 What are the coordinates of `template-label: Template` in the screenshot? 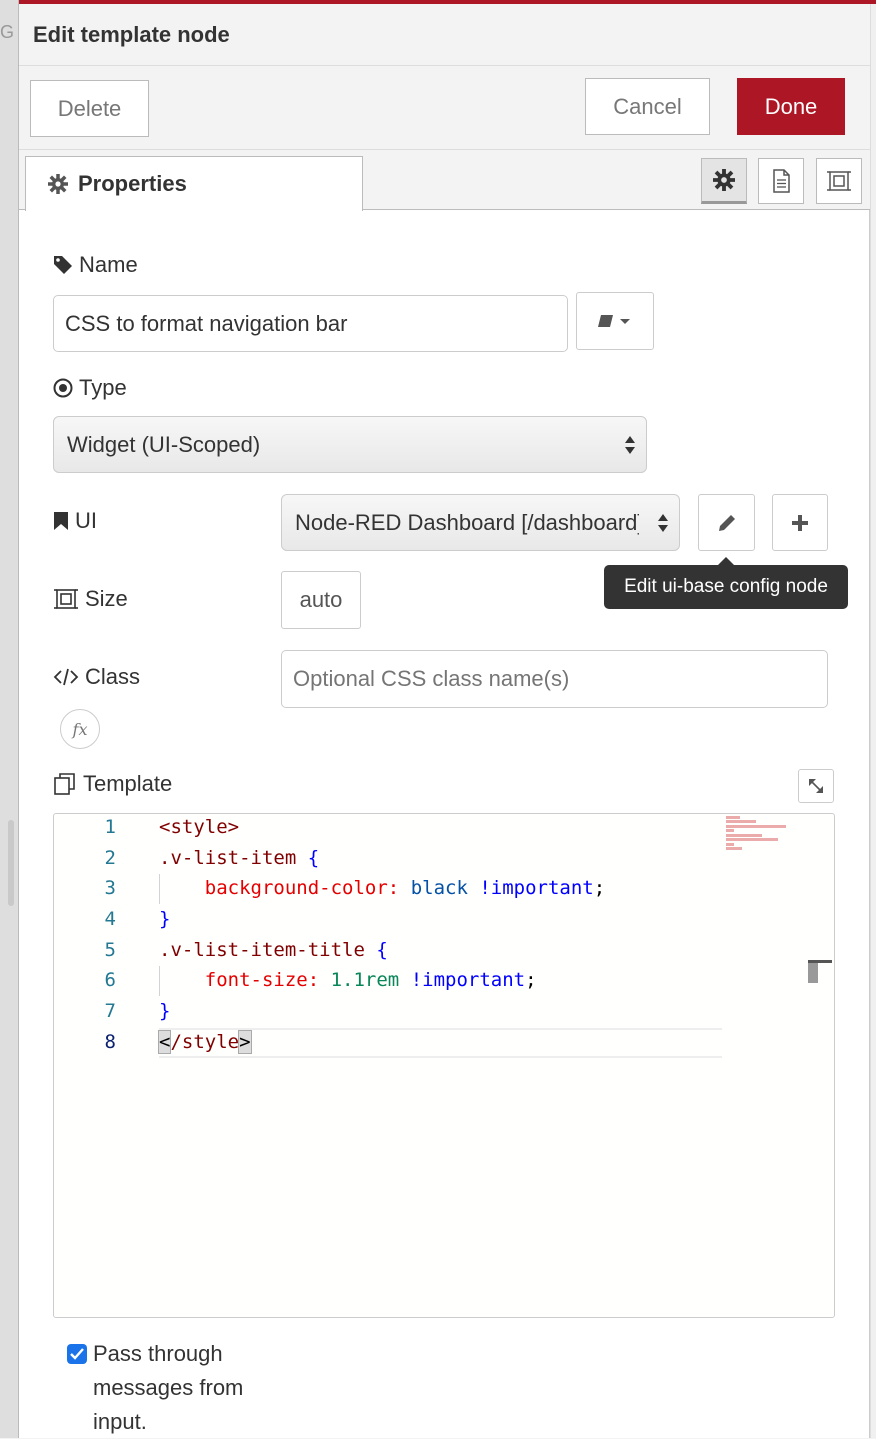 It's located at (128, 783).